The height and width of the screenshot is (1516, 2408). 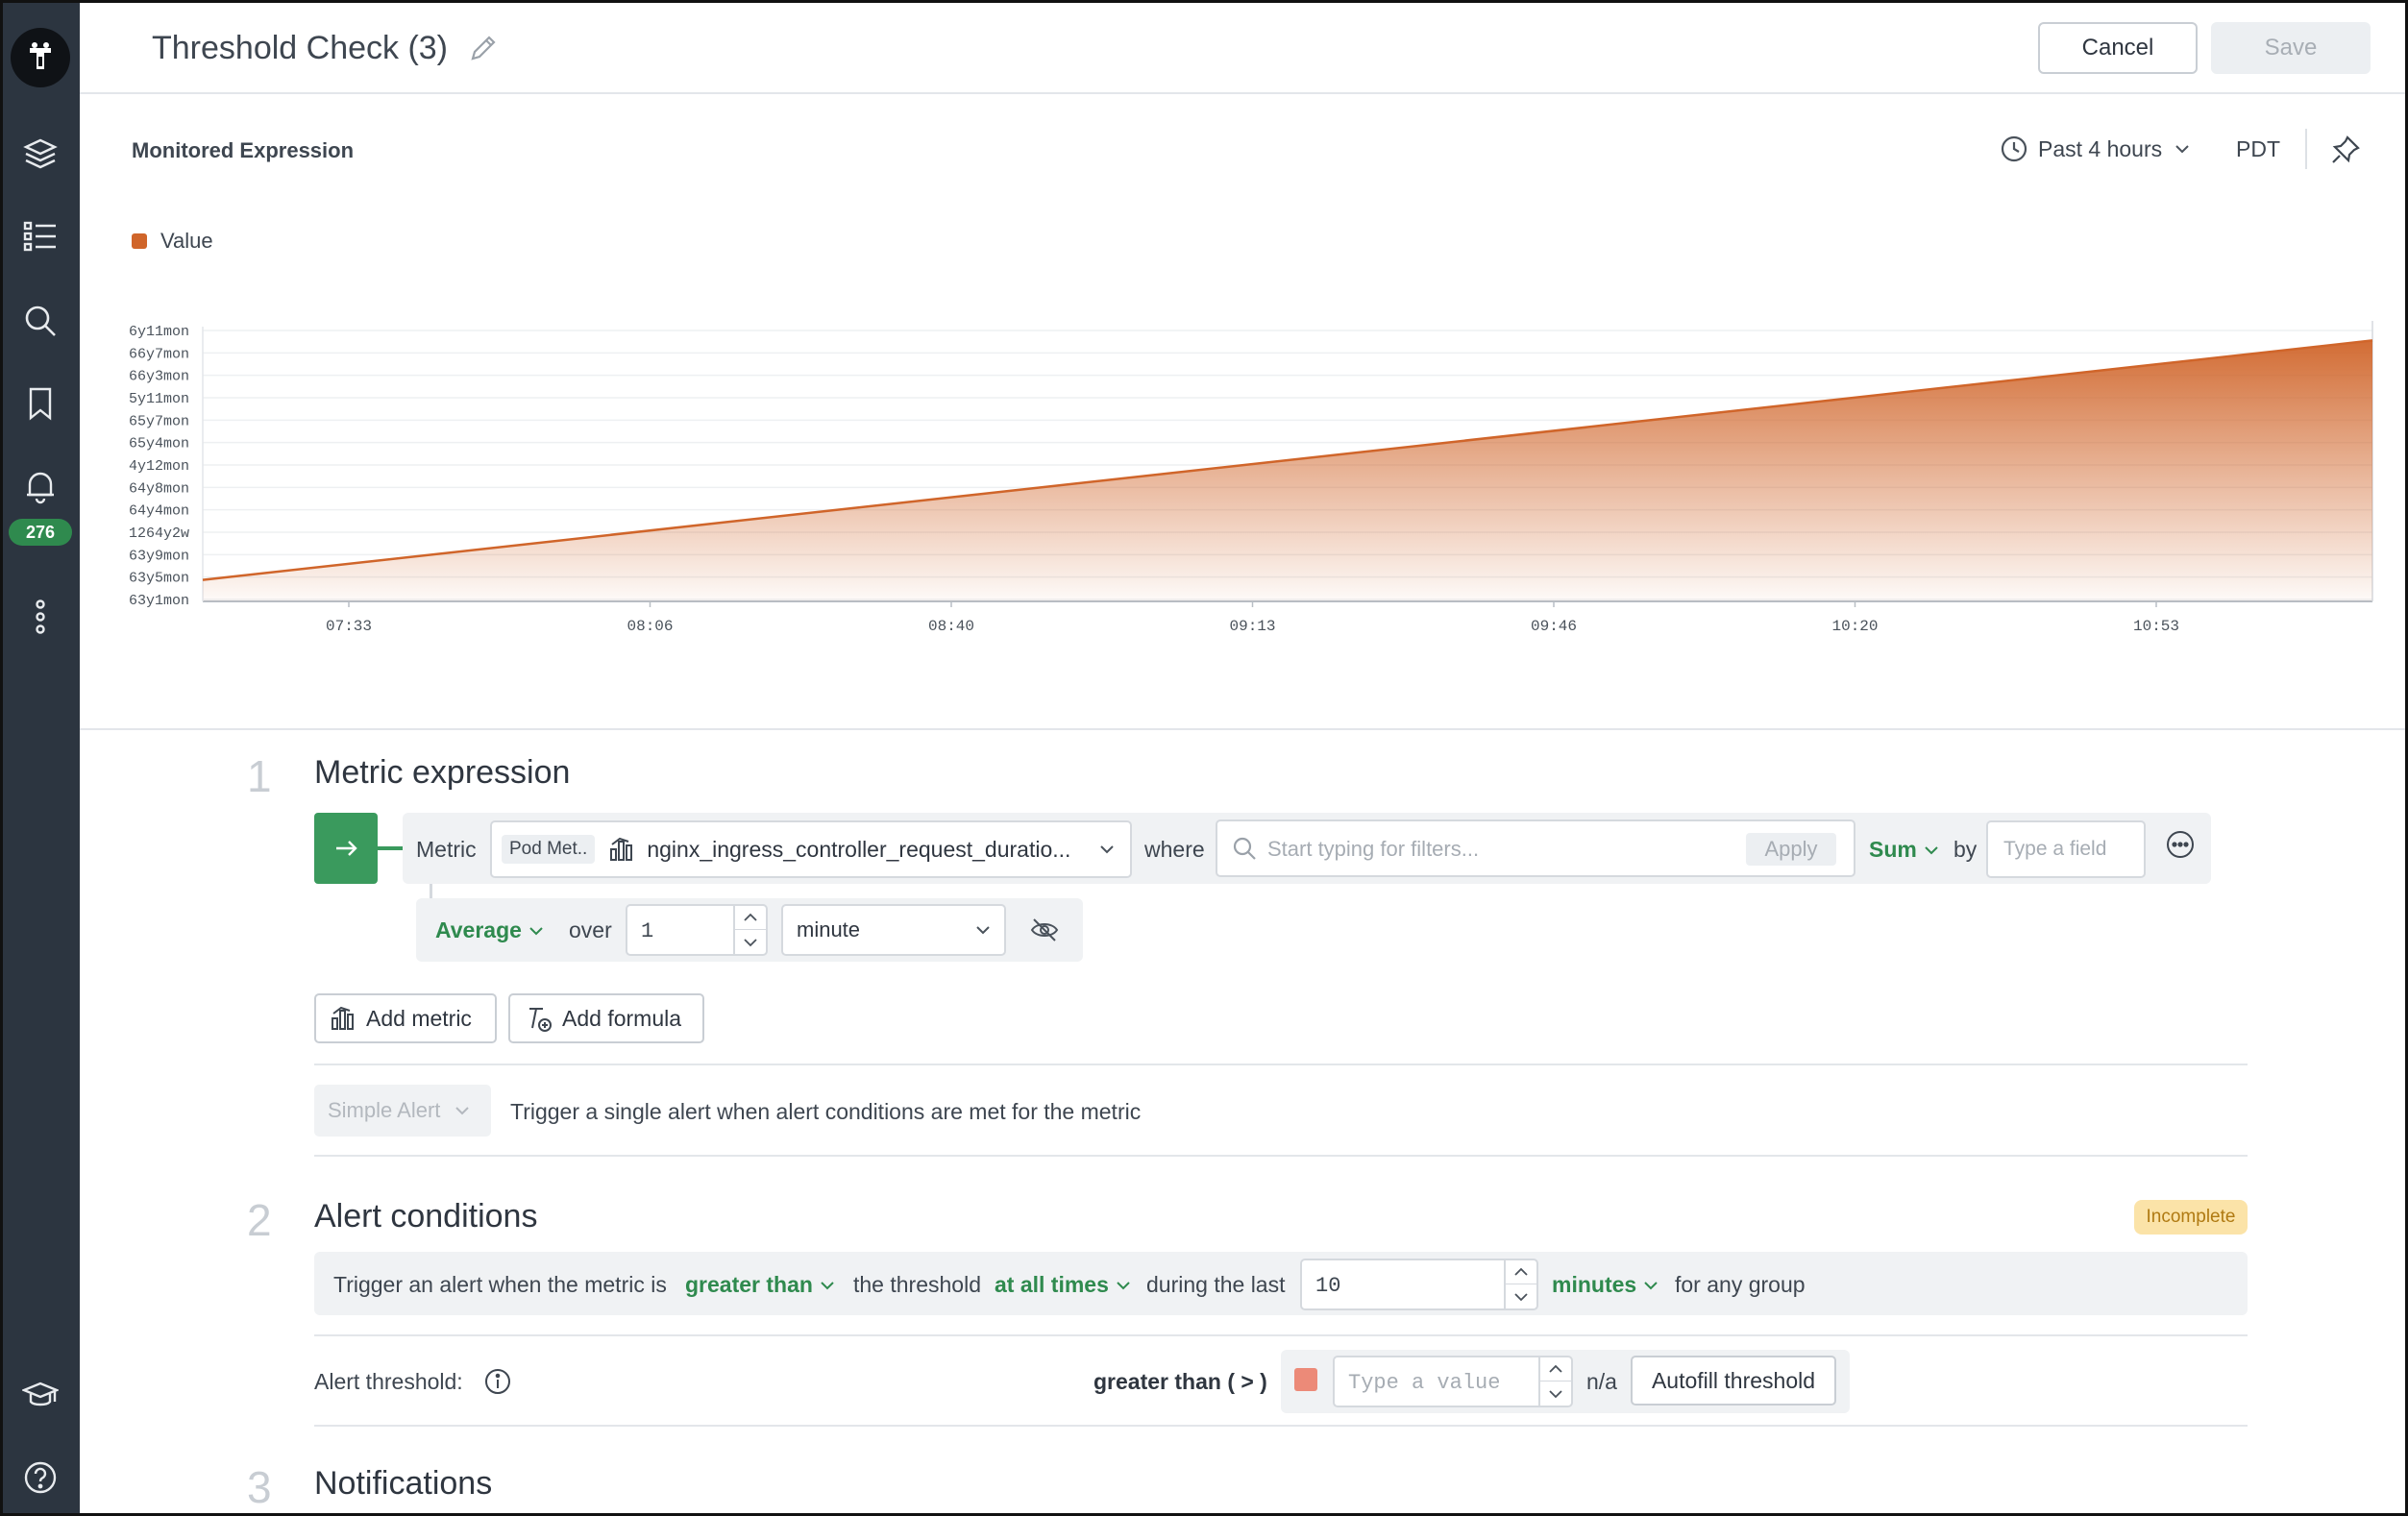 I want to click on formula-icon, so click(x=540, y=1020).